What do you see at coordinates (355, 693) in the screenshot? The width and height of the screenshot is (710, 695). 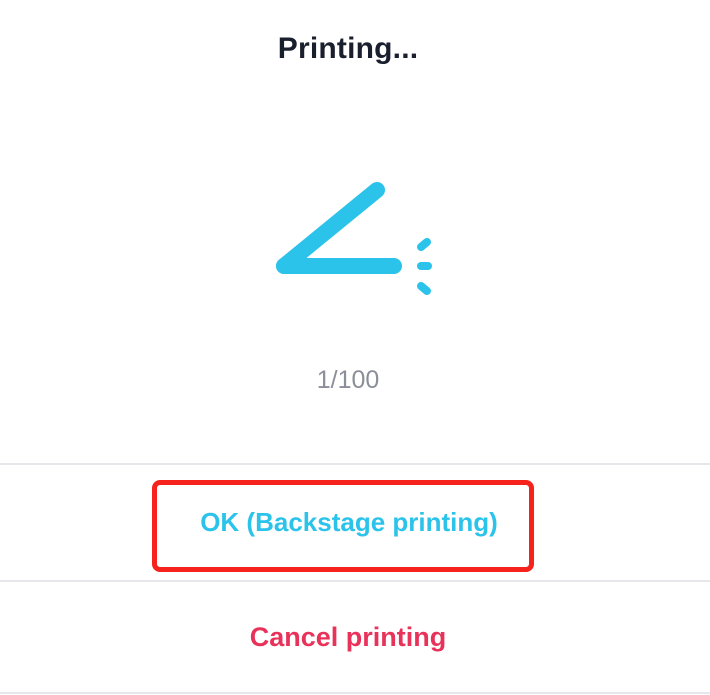 I see `divider` at bounding box center [355, 693].